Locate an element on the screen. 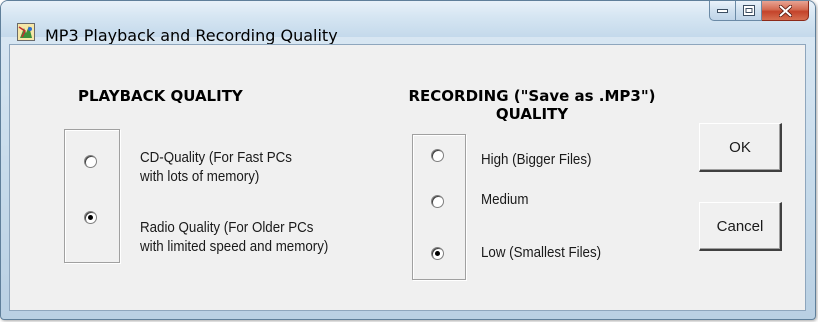 The width and height of the screenshot is (818, 322). maximize-button is located at coordinates (749, 11).